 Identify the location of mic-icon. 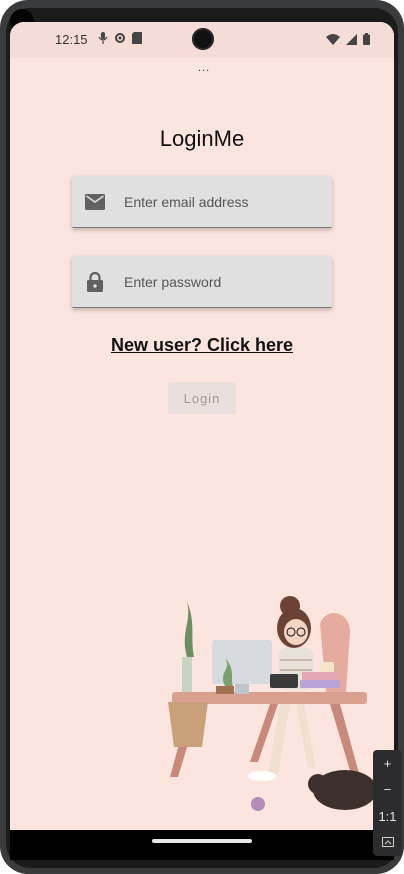
(103, 40).